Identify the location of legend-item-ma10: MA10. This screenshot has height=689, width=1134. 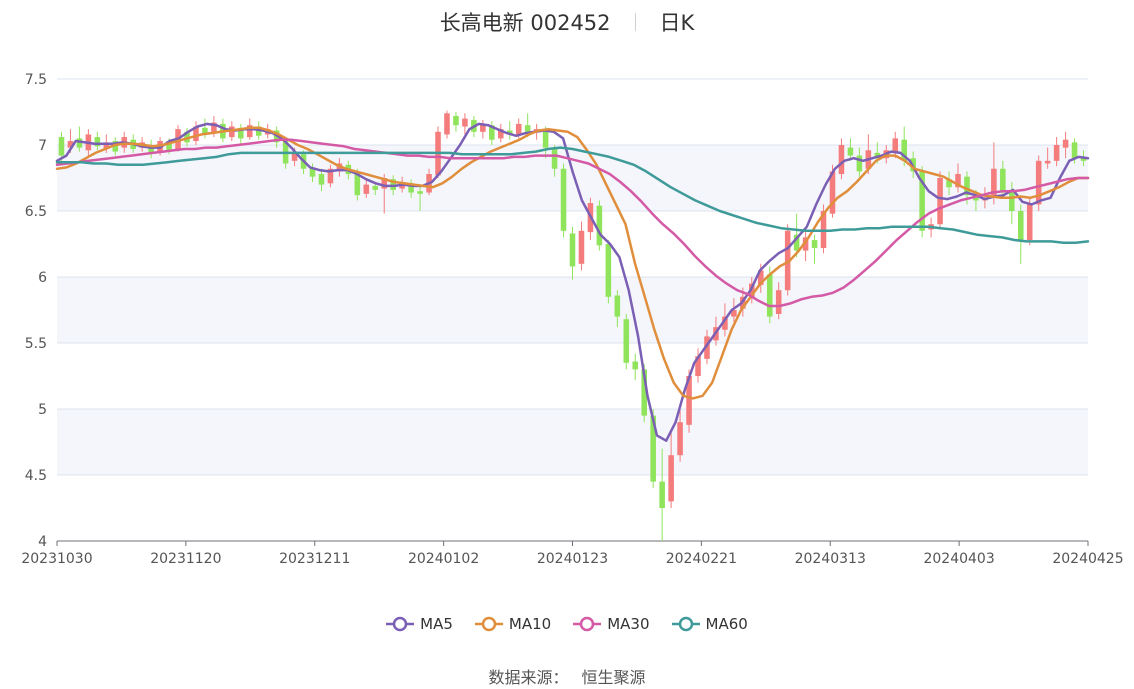
(513, 624).